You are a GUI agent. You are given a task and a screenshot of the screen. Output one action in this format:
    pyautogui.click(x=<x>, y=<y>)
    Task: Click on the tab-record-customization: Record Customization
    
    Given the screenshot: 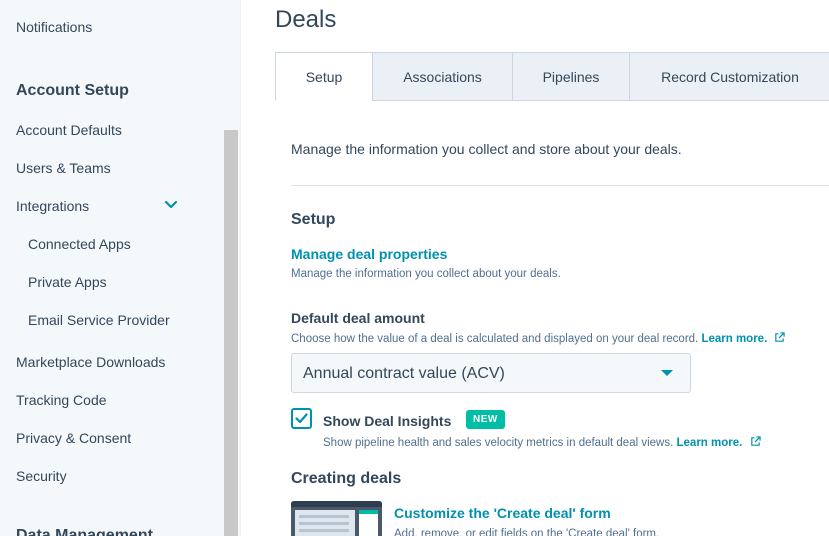 What is the action you would take?
    pyautogui.click(x=729, y=76)
    